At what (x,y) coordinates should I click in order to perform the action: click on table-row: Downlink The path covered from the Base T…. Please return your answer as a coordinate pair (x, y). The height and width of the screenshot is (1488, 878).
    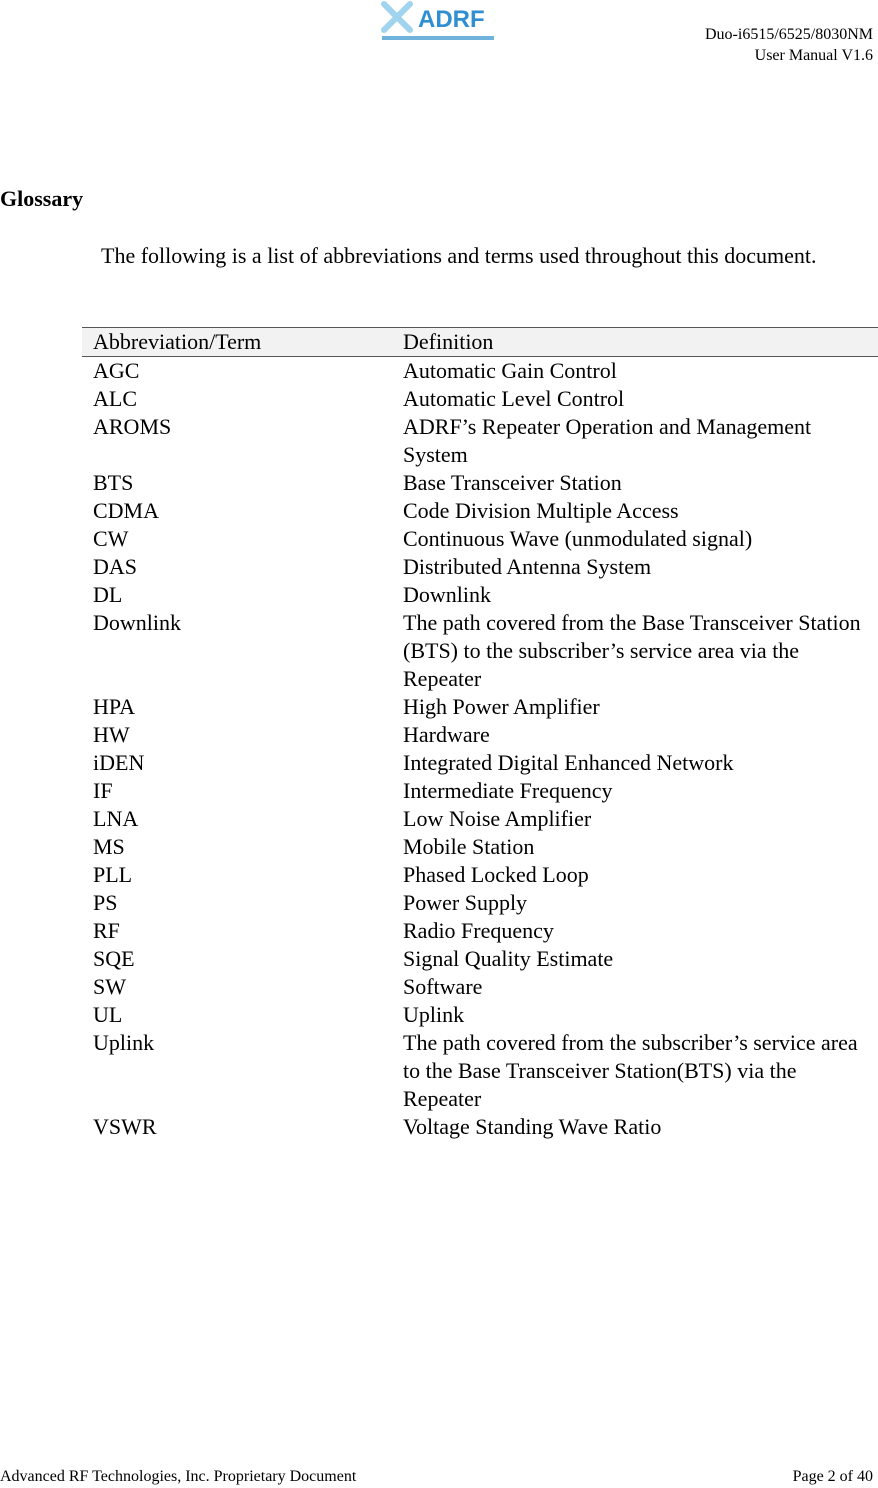
    Looking at the image, I should click on (480, 651).